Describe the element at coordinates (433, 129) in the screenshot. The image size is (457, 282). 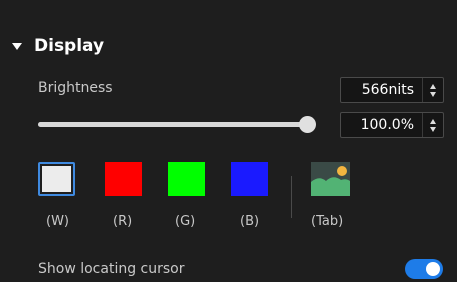
I see `percent-decrement-icon` at that location.